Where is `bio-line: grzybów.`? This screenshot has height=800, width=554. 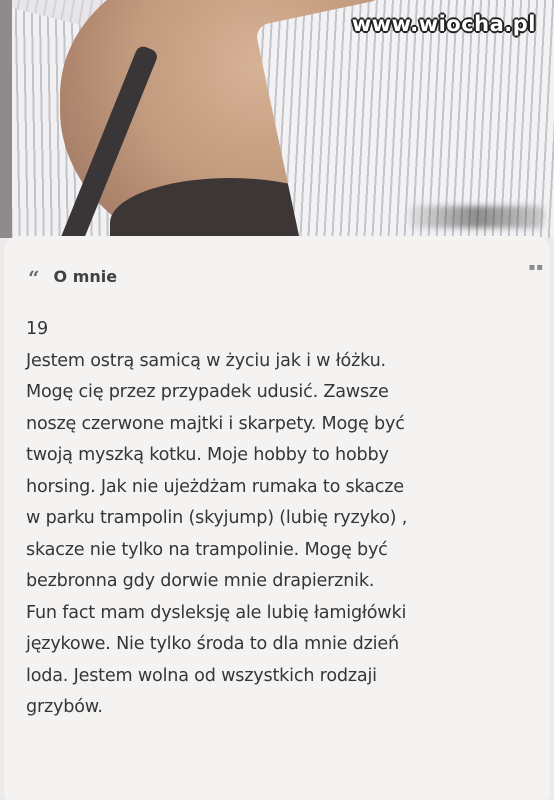
bio-line: grzybów. is located at coordinates (64, 707).